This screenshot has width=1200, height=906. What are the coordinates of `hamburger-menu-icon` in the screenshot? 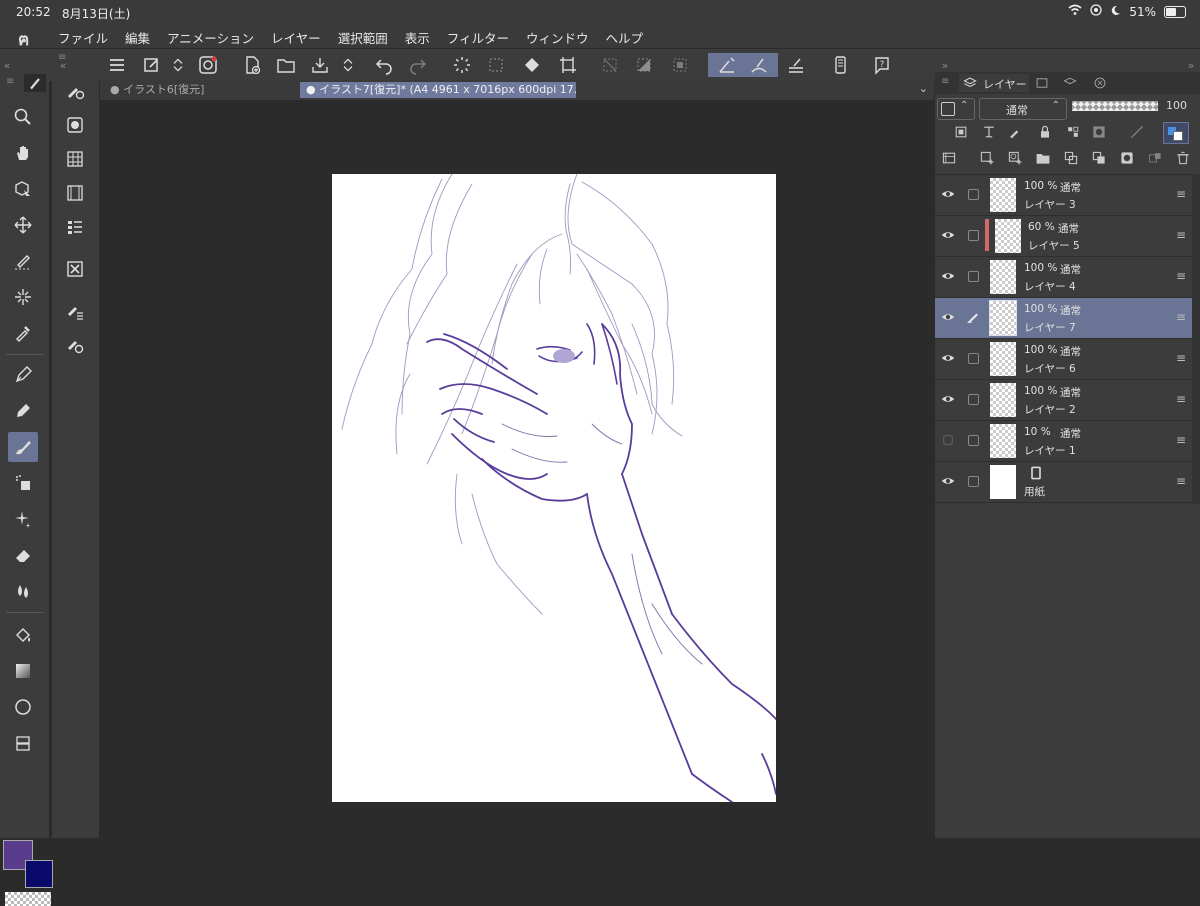 It's located at (117, 65).